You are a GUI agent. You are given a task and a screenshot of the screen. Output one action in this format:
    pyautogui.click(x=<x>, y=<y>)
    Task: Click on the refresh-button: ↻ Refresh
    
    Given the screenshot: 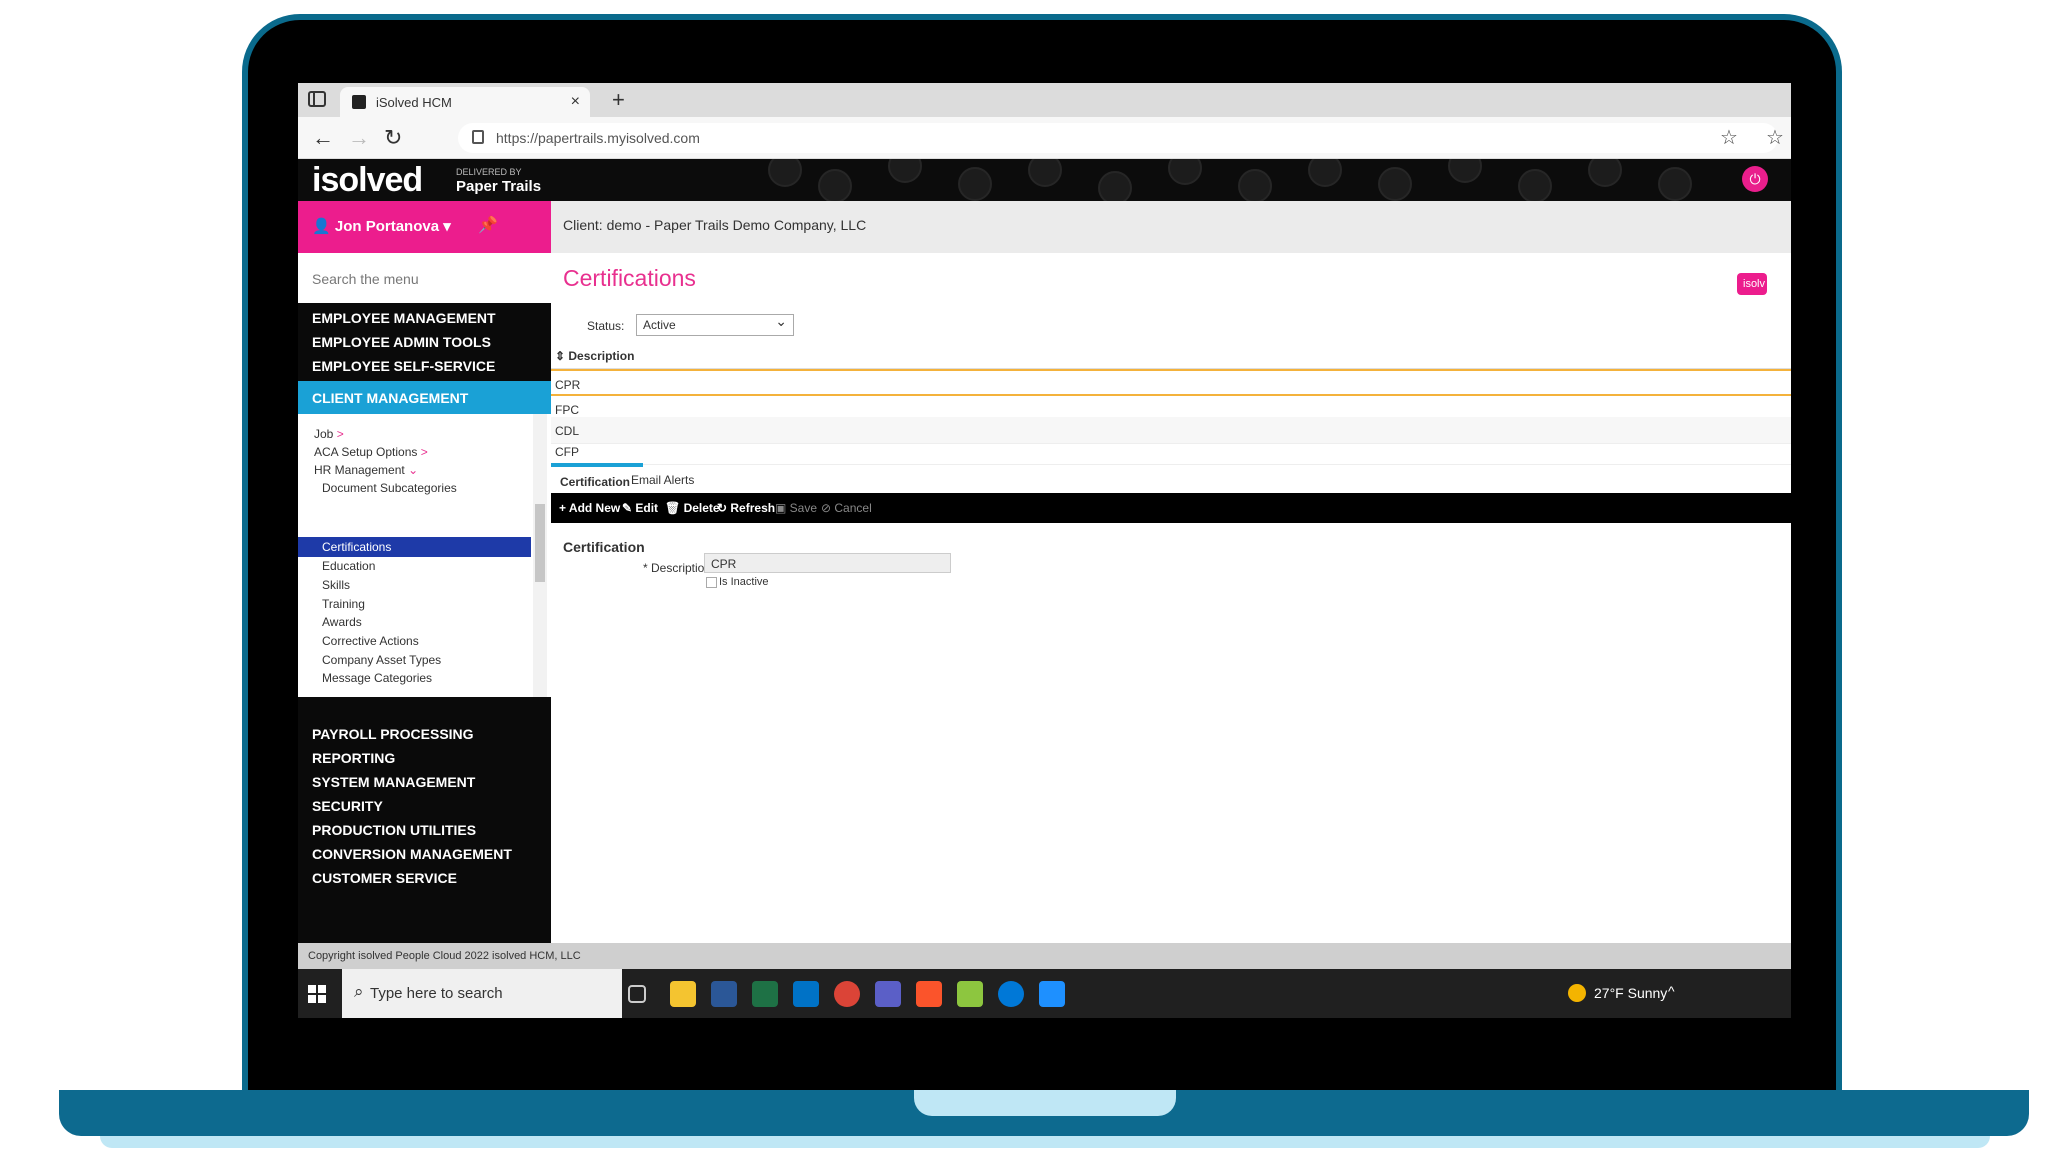 What is the action you would take?
    pyautogui.click(x=746, y=508)
    